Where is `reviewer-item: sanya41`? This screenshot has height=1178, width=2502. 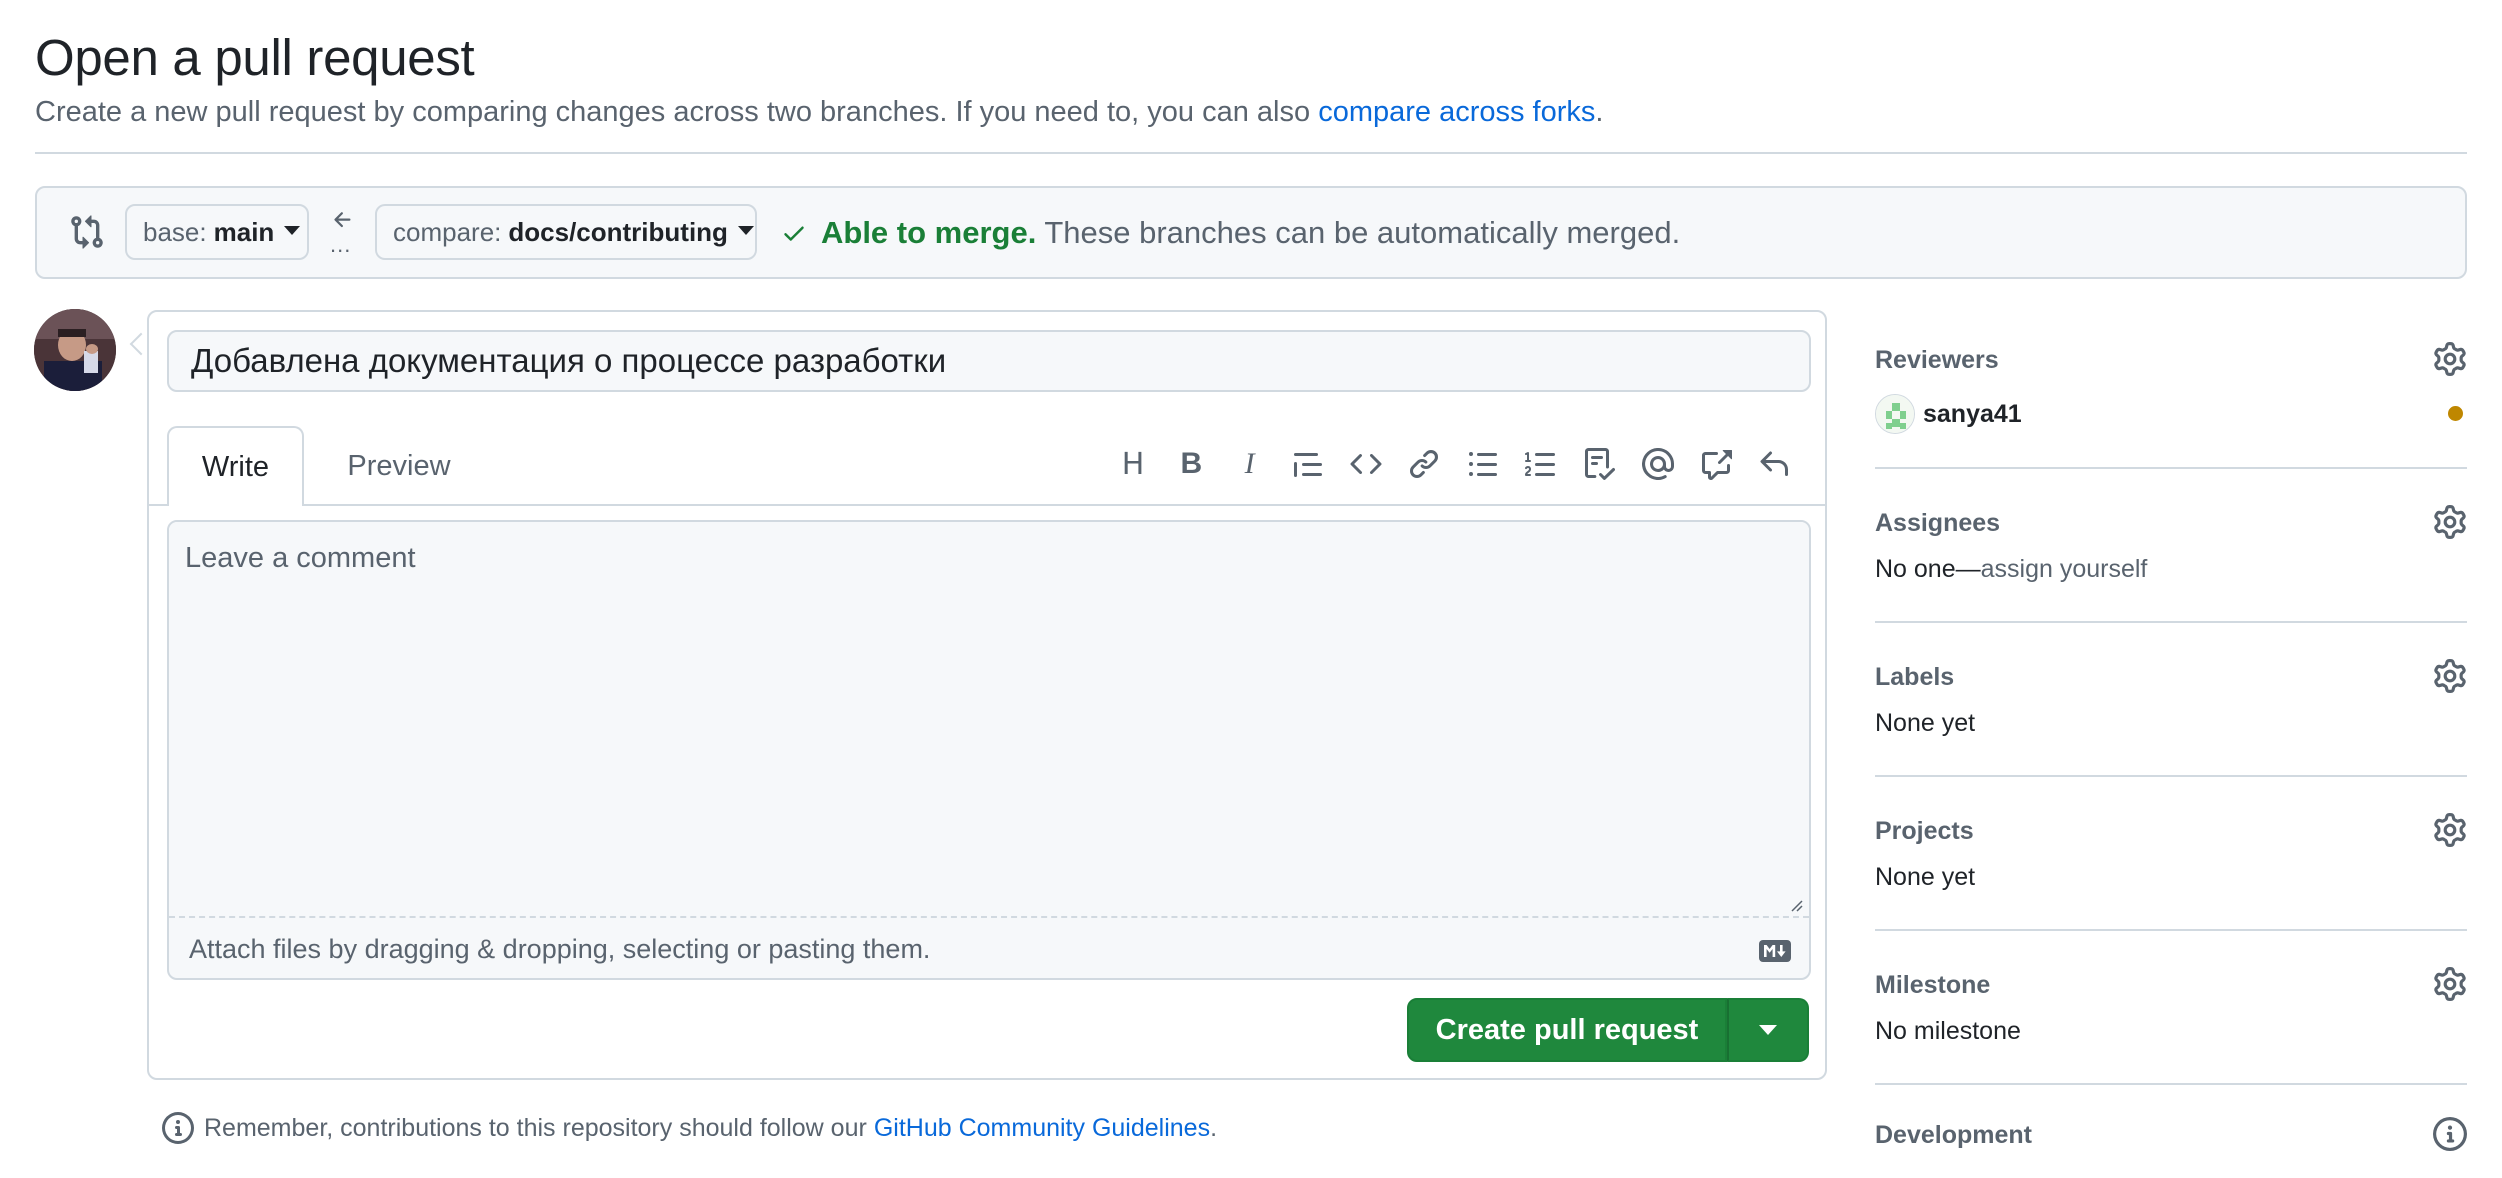 reviewer-item: sanya41 is located at coordinates (1948, 414).